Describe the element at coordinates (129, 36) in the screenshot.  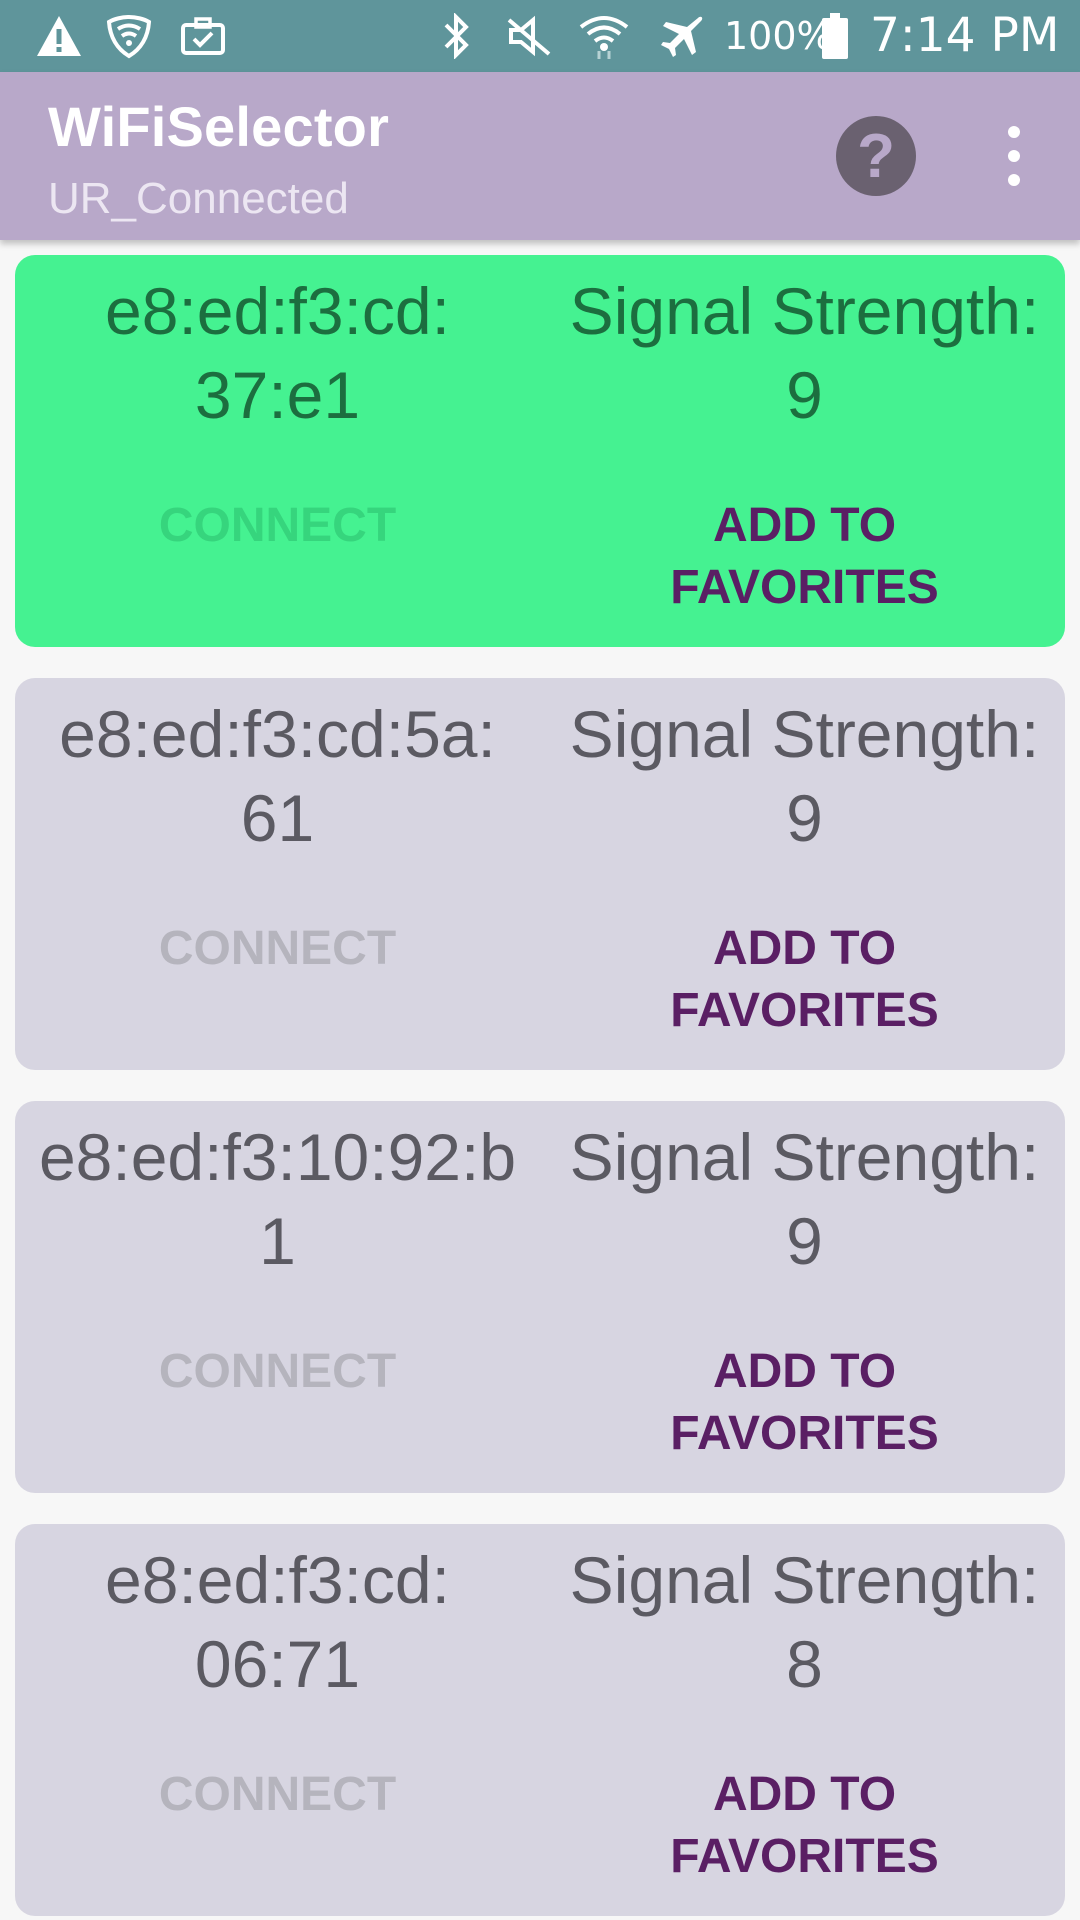
I see `wifi-shield-icon` at that location.